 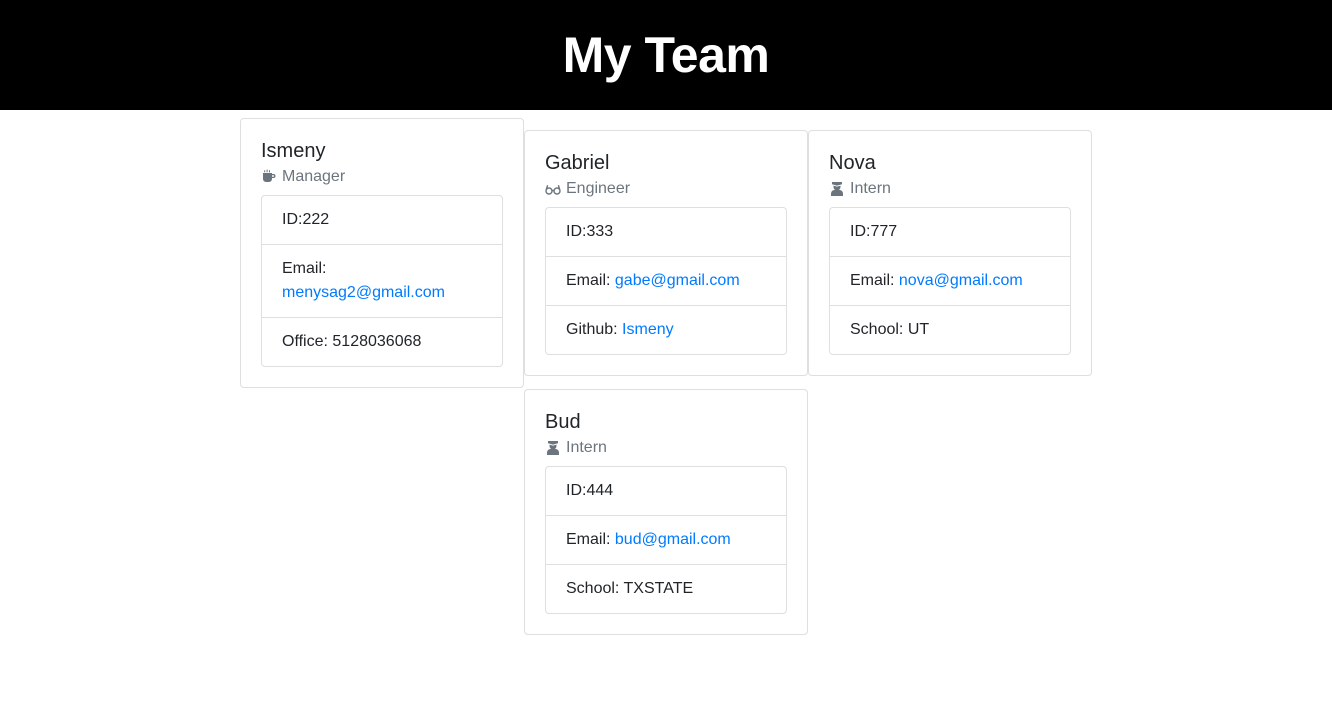 I want to click on page-title: My Team, so click(x=666, y=55).